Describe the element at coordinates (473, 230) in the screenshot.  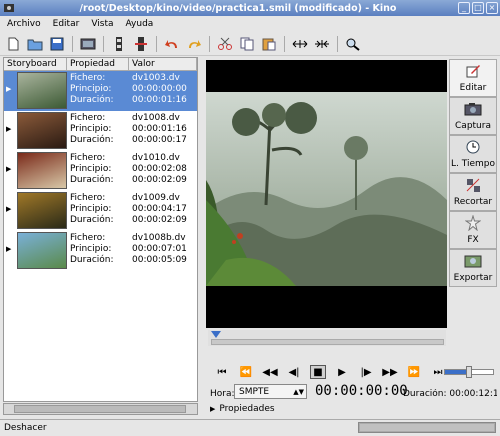
I see `tab-fx: FX` at that location.